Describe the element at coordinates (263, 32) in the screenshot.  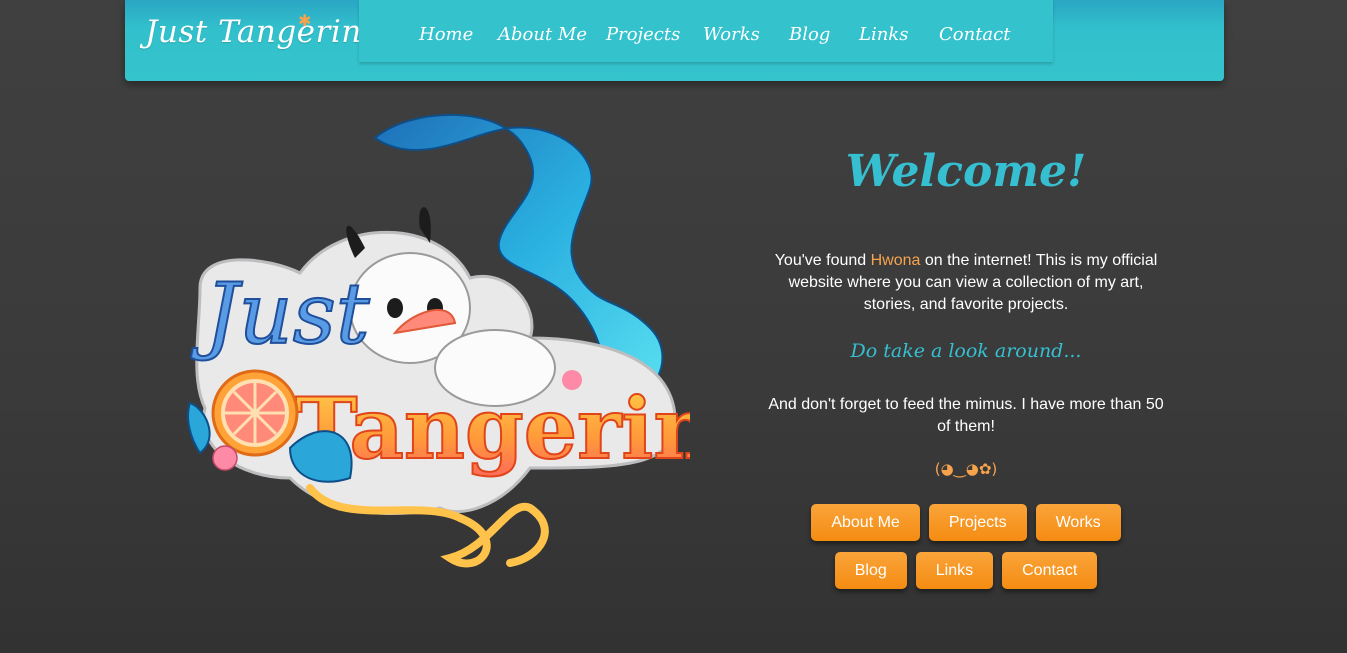
I see `site-brand: Just Tangerine` at that location.